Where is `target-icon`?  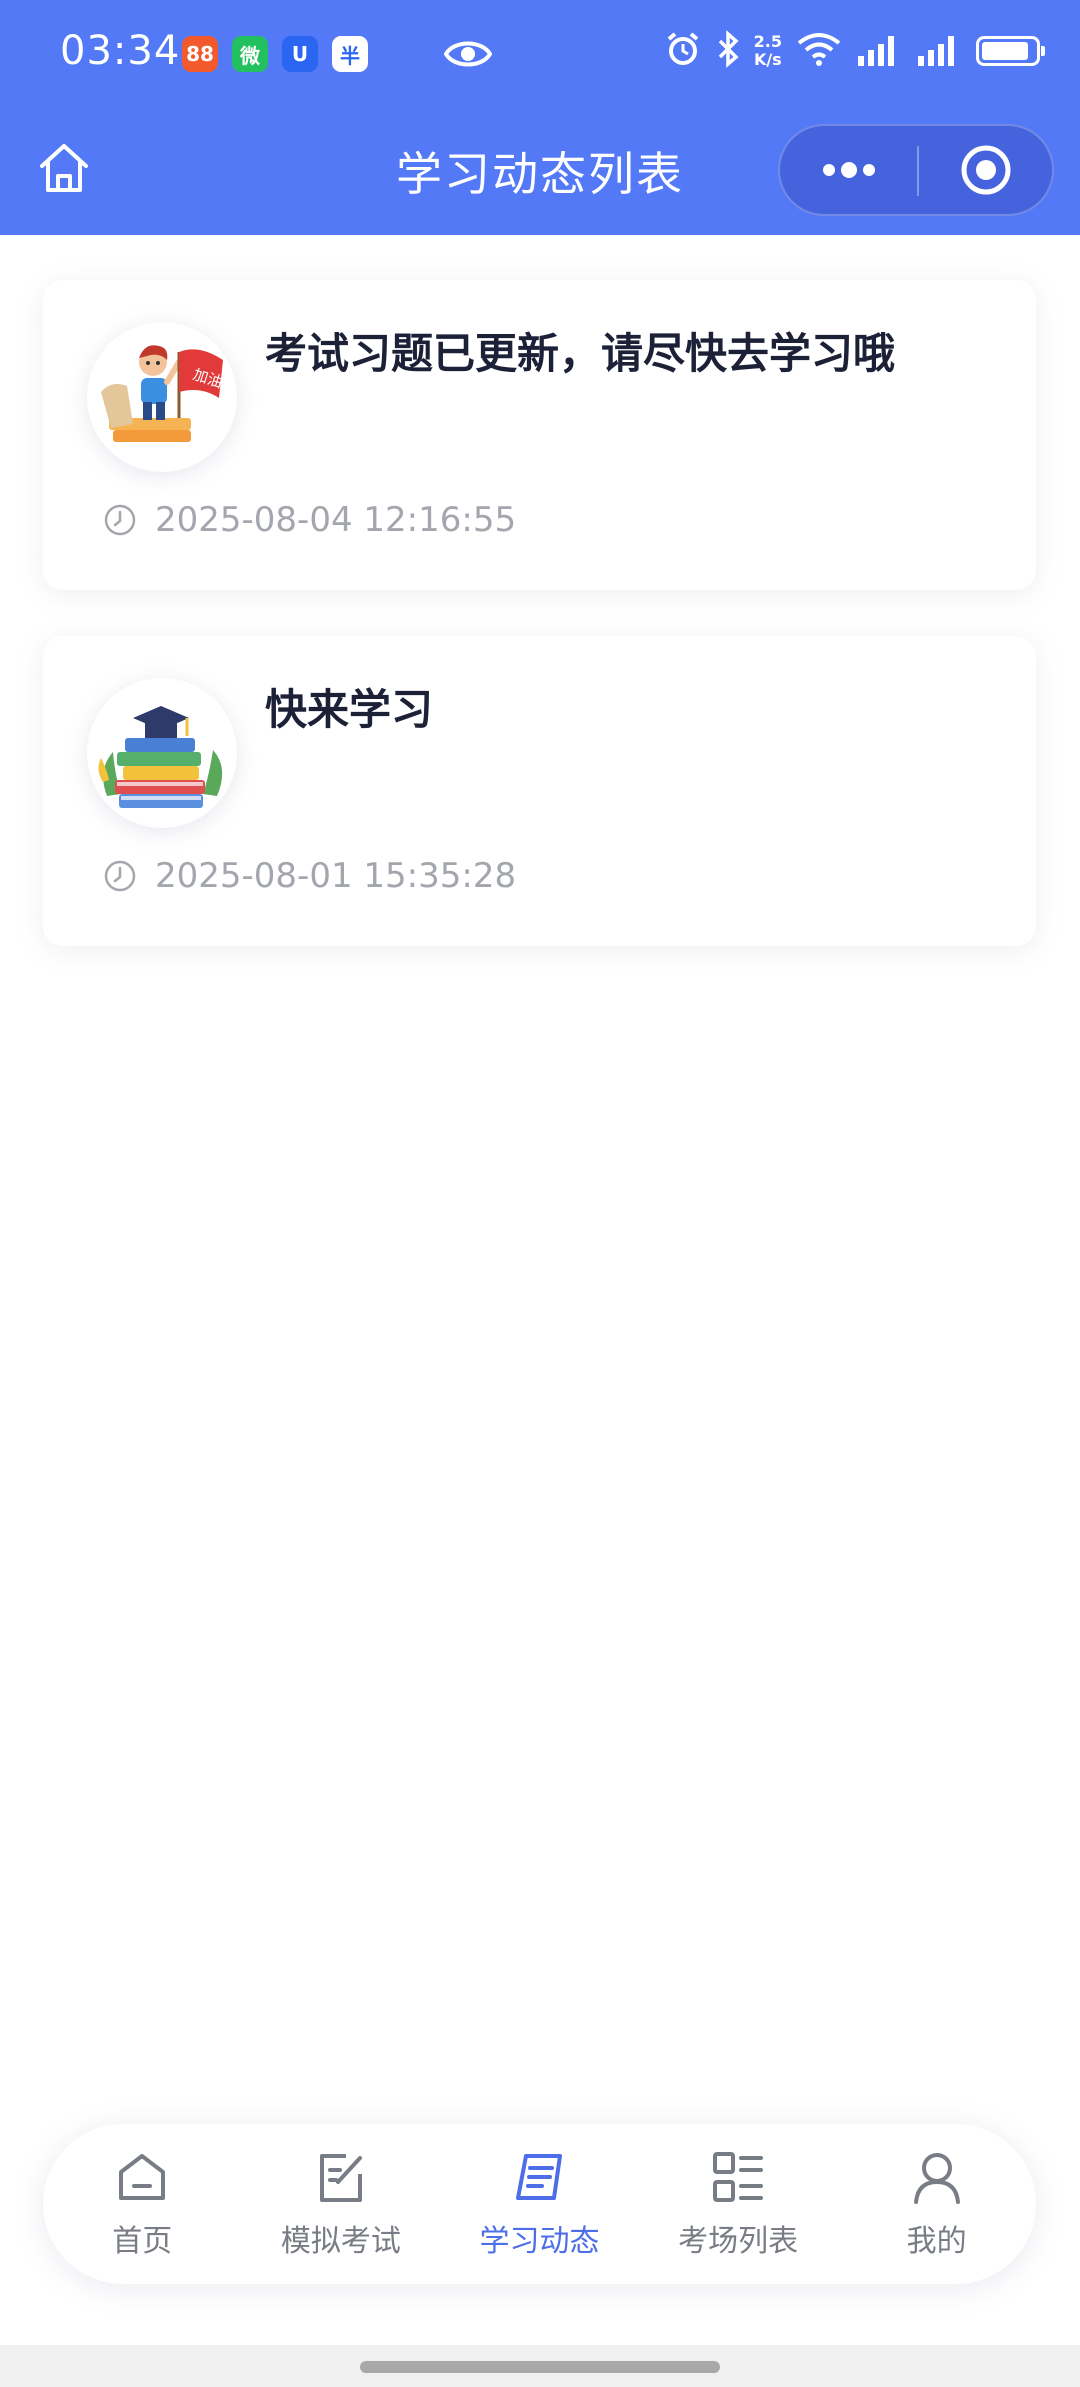
target-icon is located at coordinates (986, 170).